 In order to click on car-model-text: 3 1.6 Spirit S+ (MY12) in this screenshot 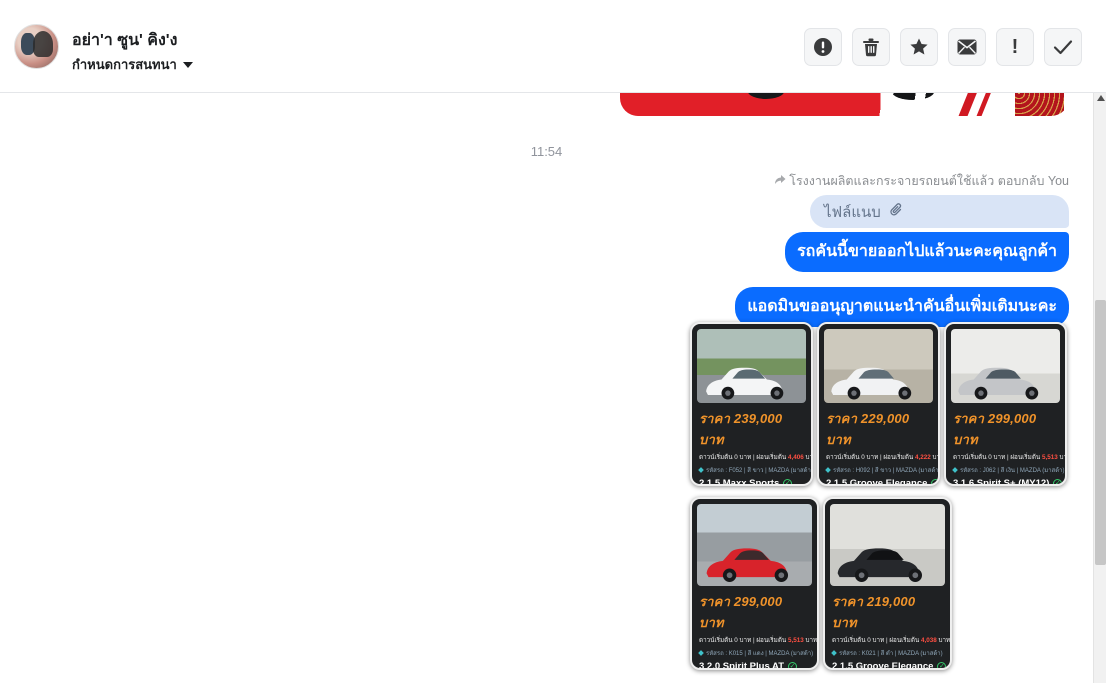, I will do `click(1001, 482)`.